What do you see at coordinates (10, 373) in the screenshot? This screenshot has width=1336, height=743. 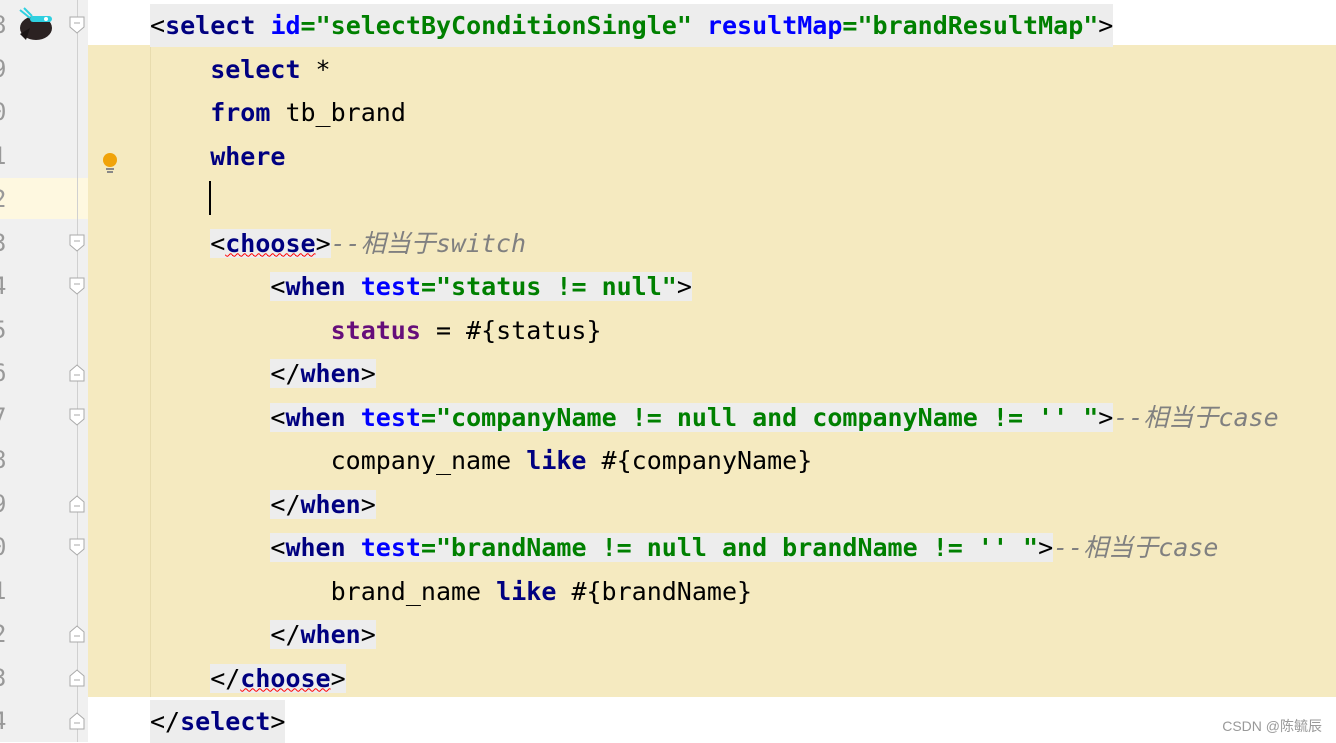 I see `line-number: 6` at bounding box center [10, 373].